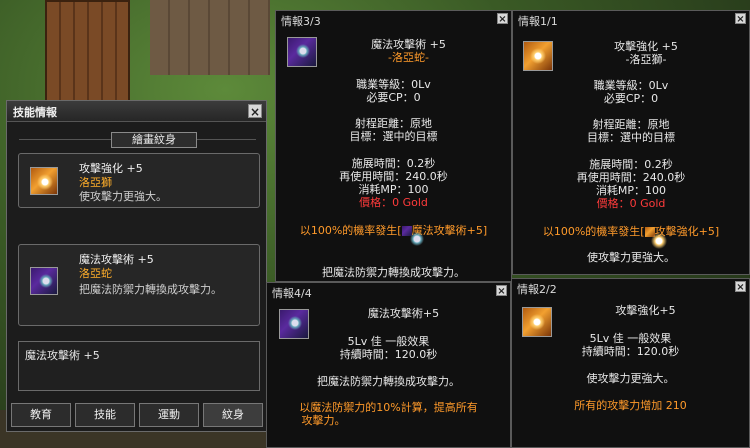 Image resolution: width=750 pixels, height=448 pixels. What do you see at coordinates (255, 111) in the screenshot?
I see `skill-window-close-button: ×` at bounding box center [255, 111].